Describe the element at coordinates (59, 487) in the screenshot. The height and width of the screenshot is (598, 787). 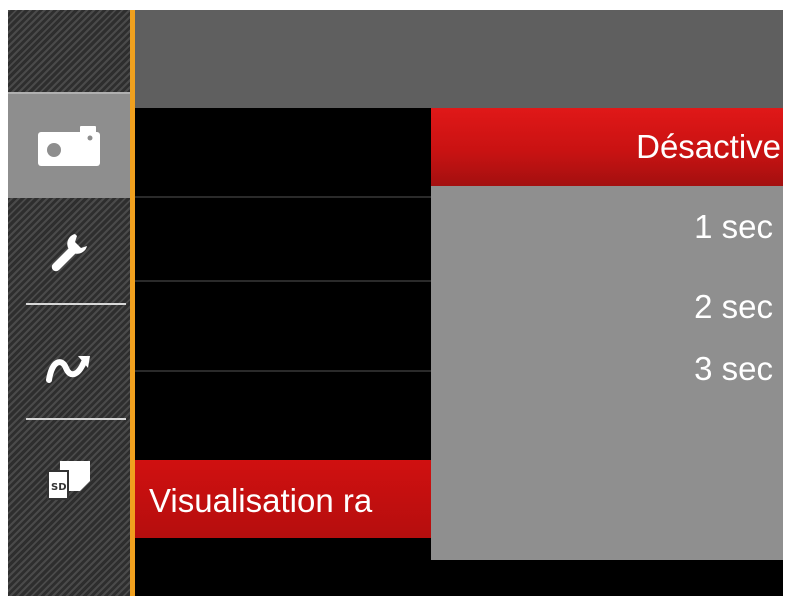
I see `svg-text: SD` at that location.